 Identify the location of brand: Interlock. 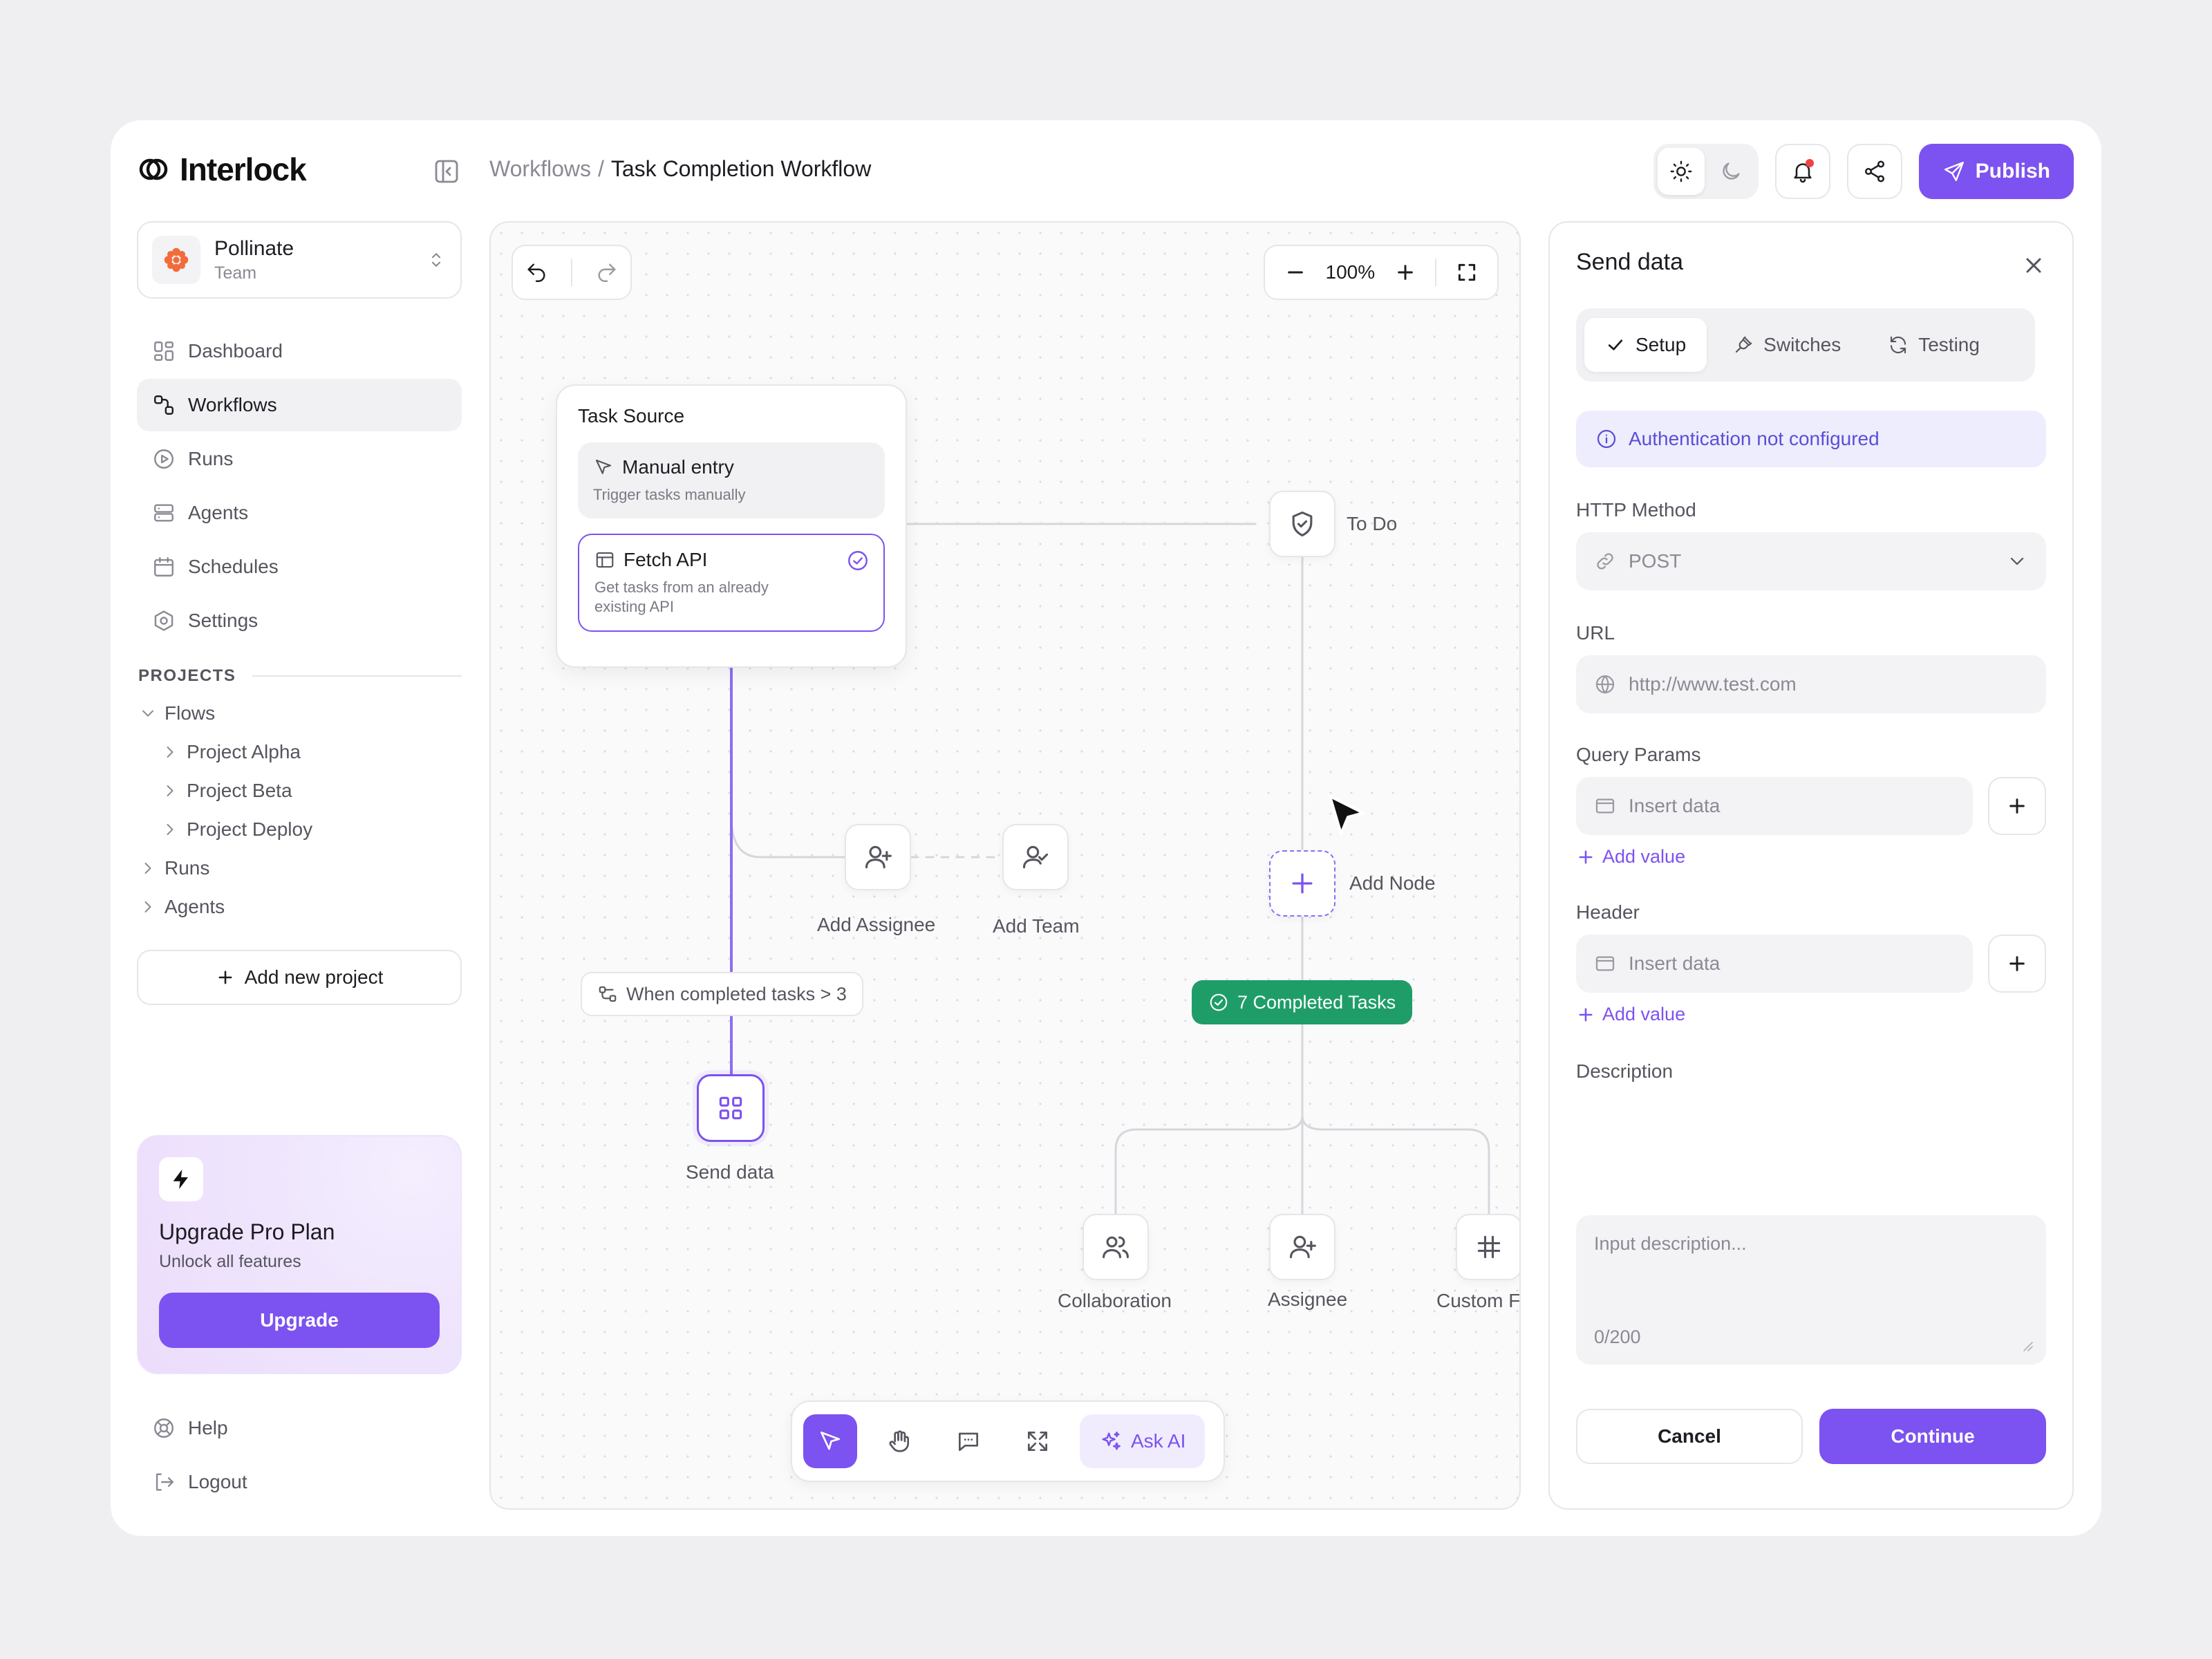
(222, 169).